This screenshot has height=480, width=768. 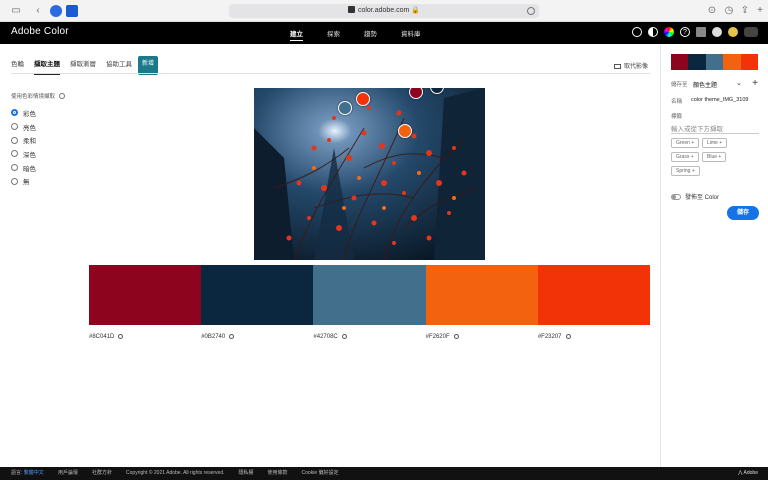 I want to click on back-icon: ‹, so click(x=38, y=11).